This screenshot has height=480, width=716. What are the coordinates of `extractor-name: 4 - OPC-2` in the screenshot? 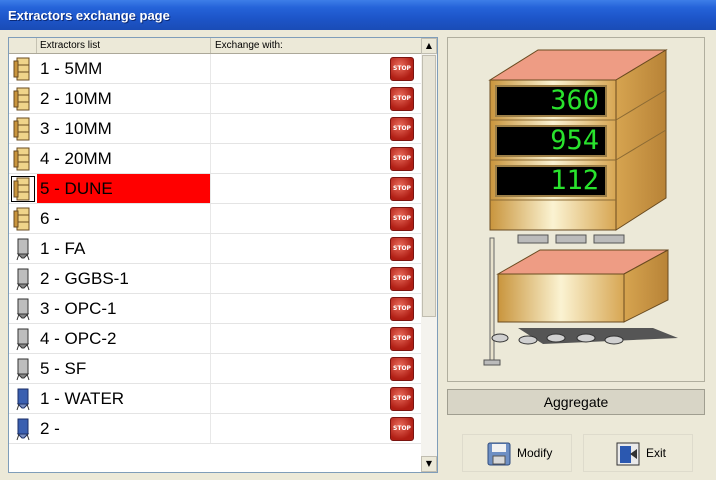 It's located at (124, 338).